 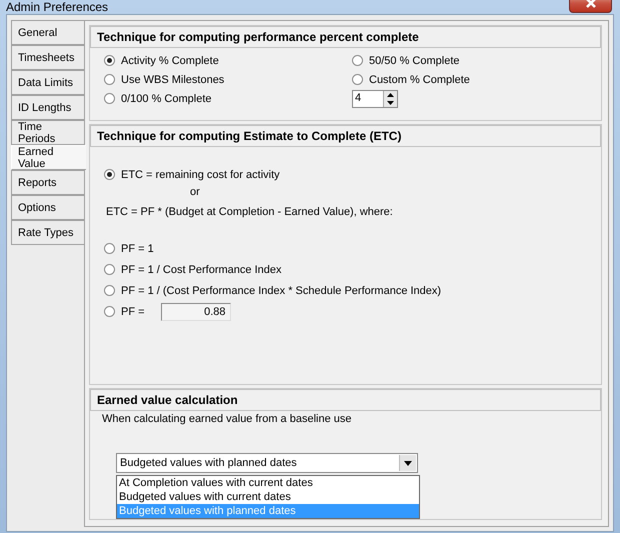 What do you see at coordinates (375, 99) in the screenshot?
I see `spinner-field: 4` at bounding box center [375, 99].